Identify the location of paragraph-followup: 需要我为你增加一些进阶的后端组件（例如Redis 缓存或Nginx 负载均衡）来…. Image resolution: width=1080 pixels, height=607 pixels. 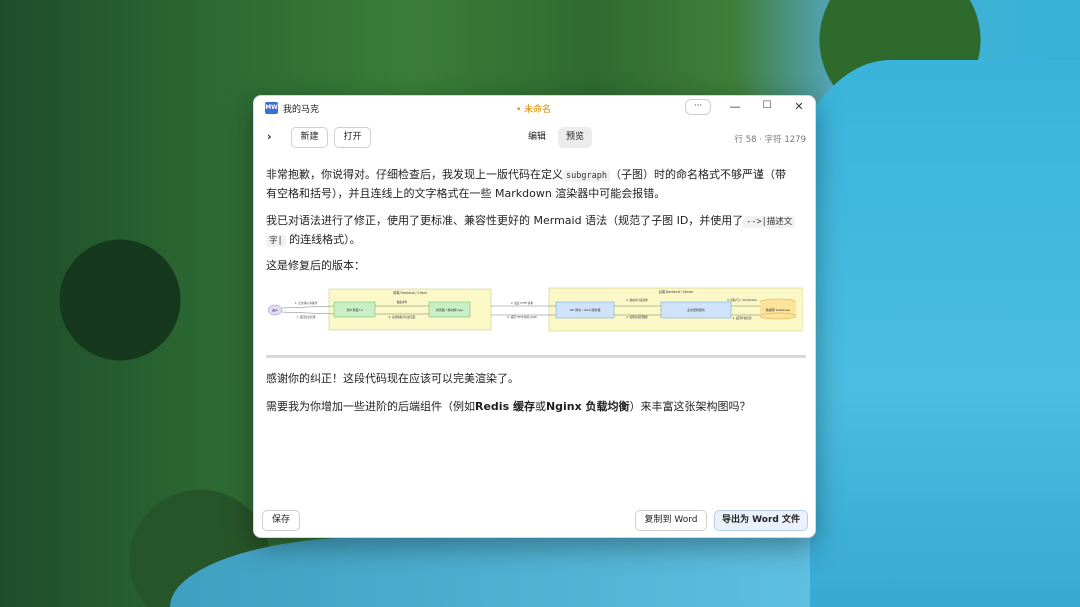
(508, 406).